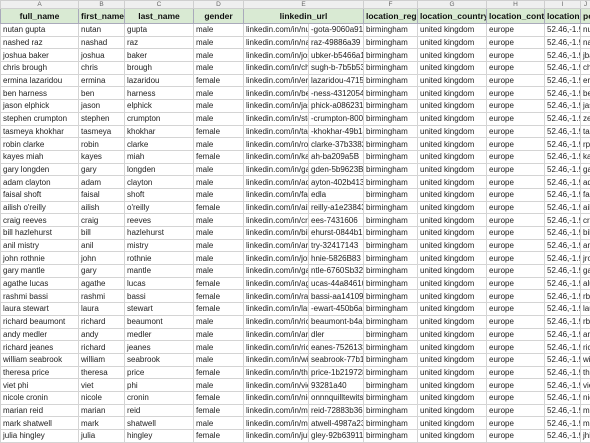  Describe the element at coordinates (40, 309) in the screenshot. I see `table-cell: laura stewart` at that location.